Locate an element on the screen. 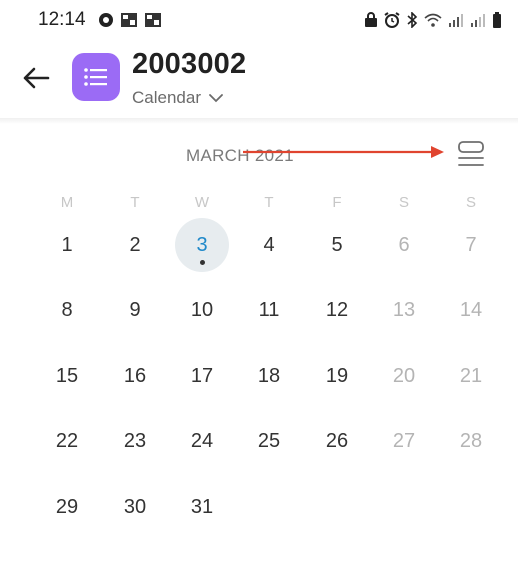  calendar-day: 5 is located at coordinates (337, 245).